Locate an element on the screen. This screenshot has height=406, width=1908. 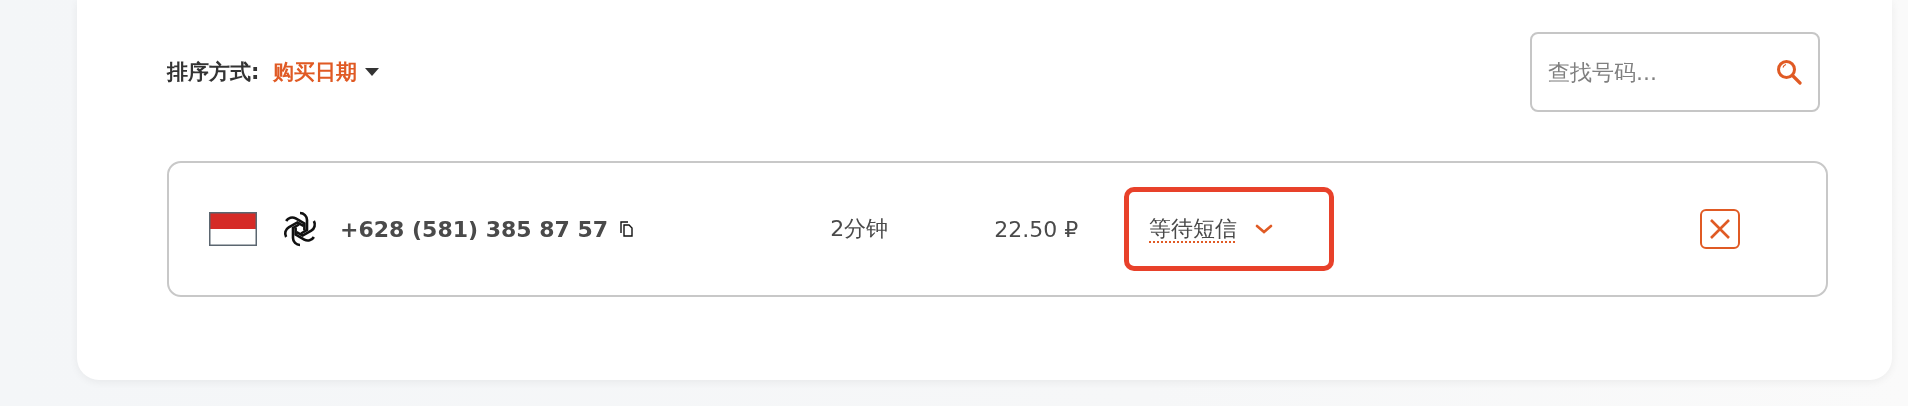
cancel-button is located at coordinates (1720, 229).